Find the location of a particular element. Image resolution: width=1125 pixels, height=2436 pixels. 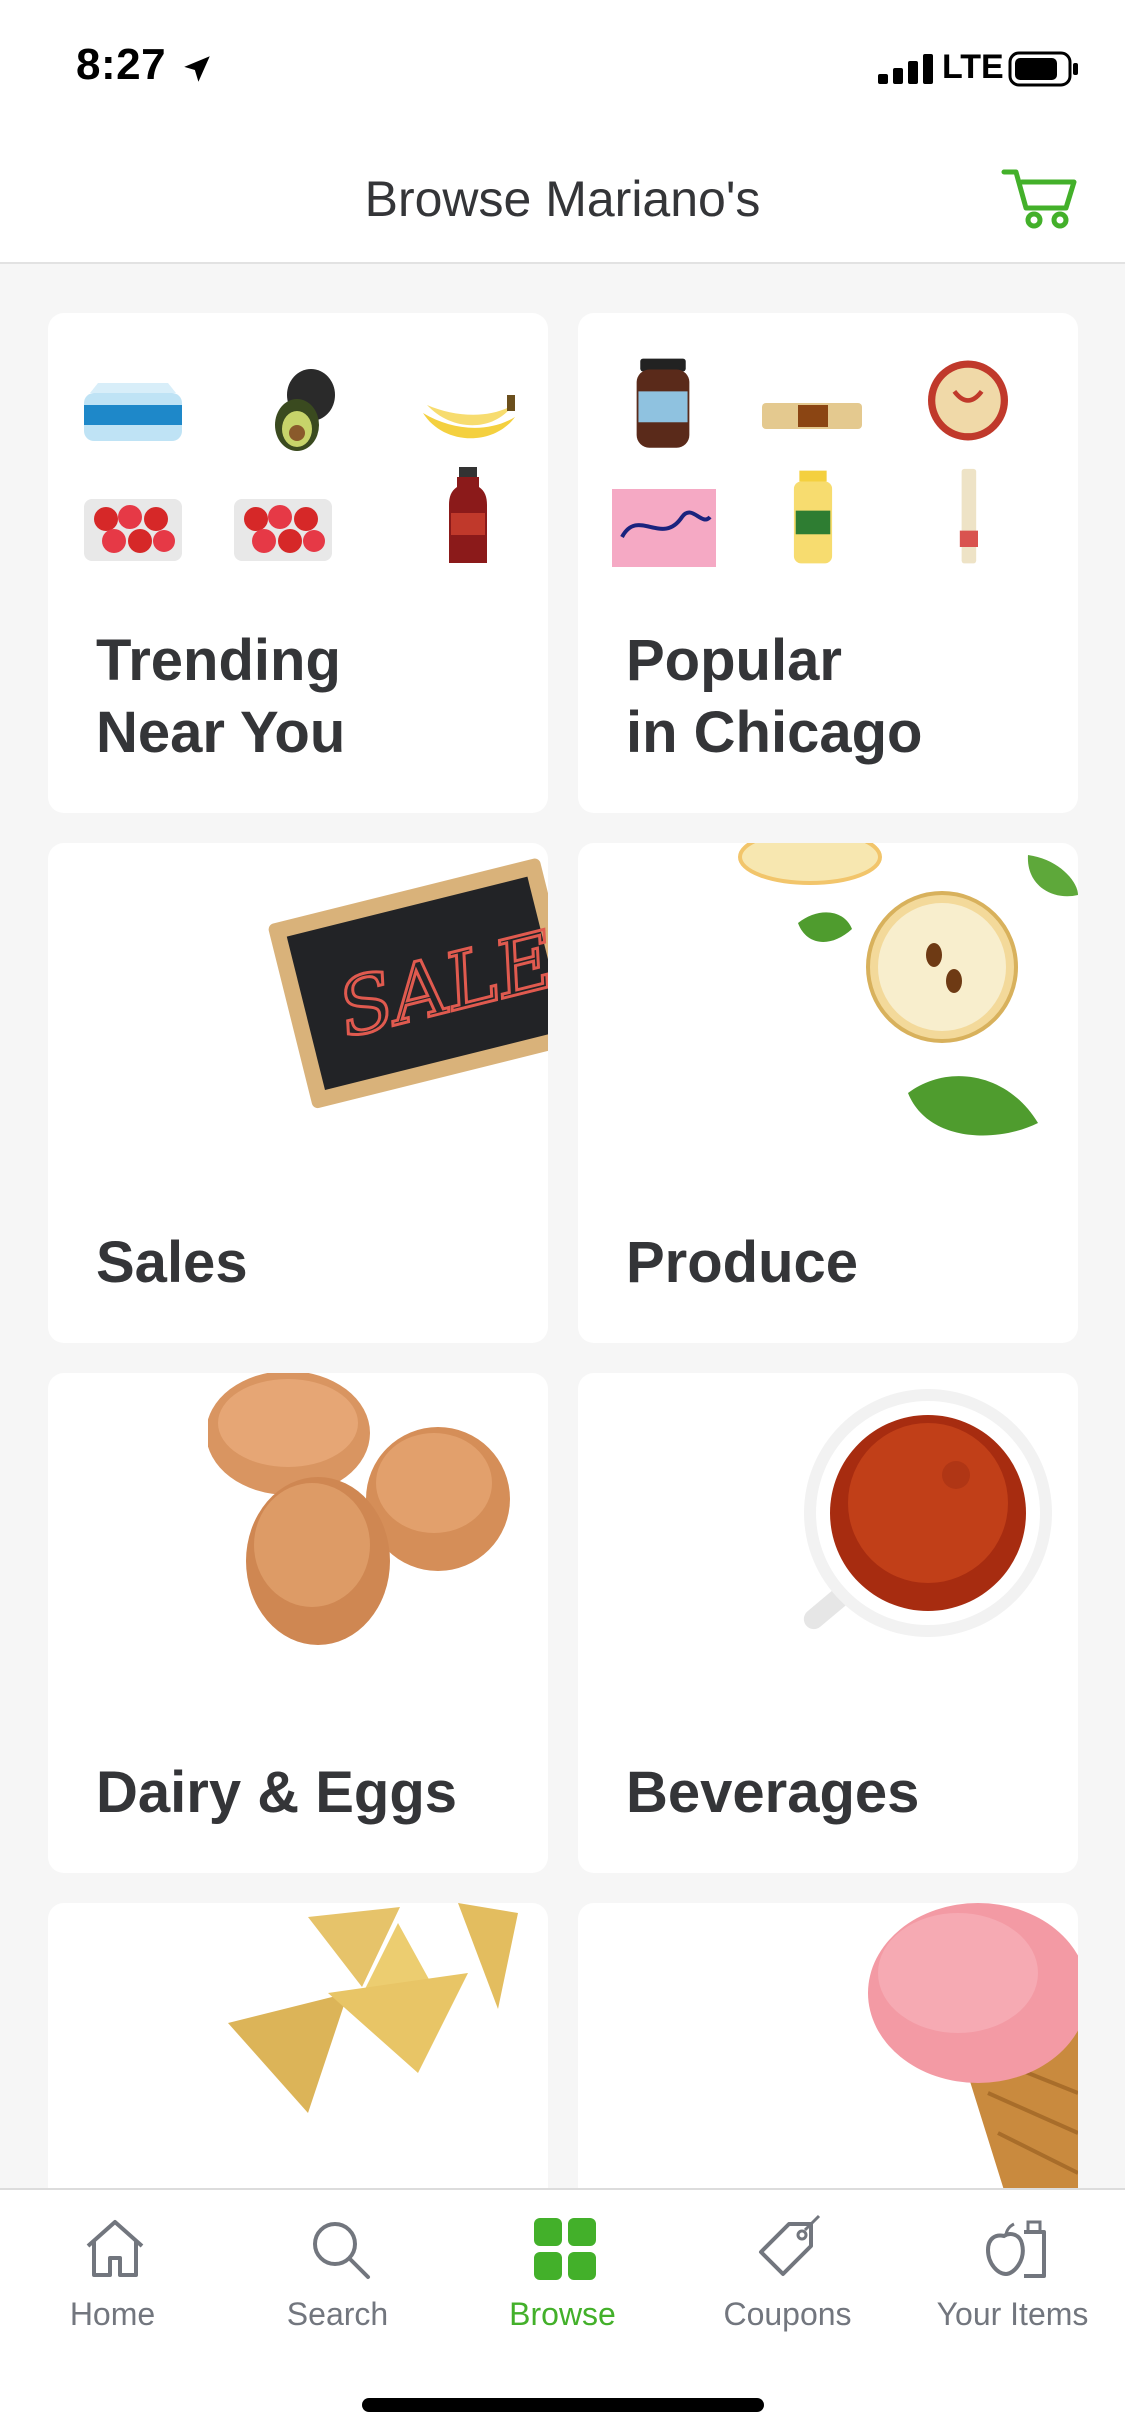

tab-coupons: Coupons is located at coordinates (787, 2275).